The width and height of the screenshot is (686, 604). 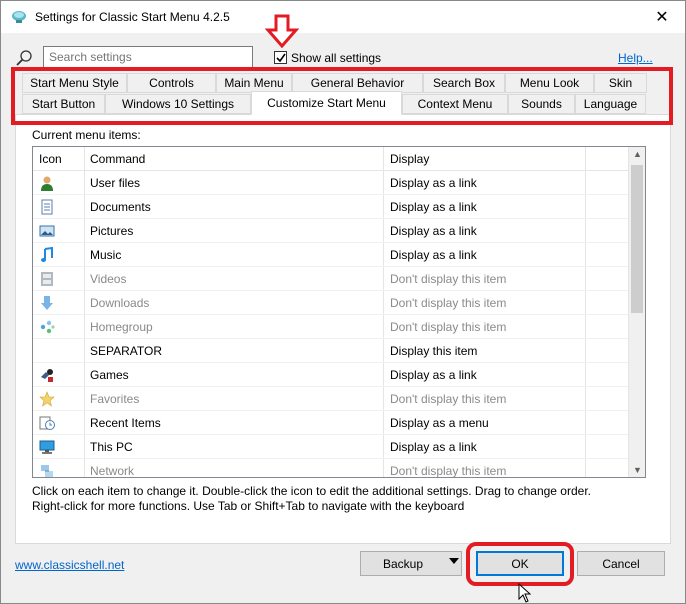 What do you see at coordinates (331, 255) in the screenshot?
I see `list-row-music: Music Display as a link` at bounding box center [331, 255].